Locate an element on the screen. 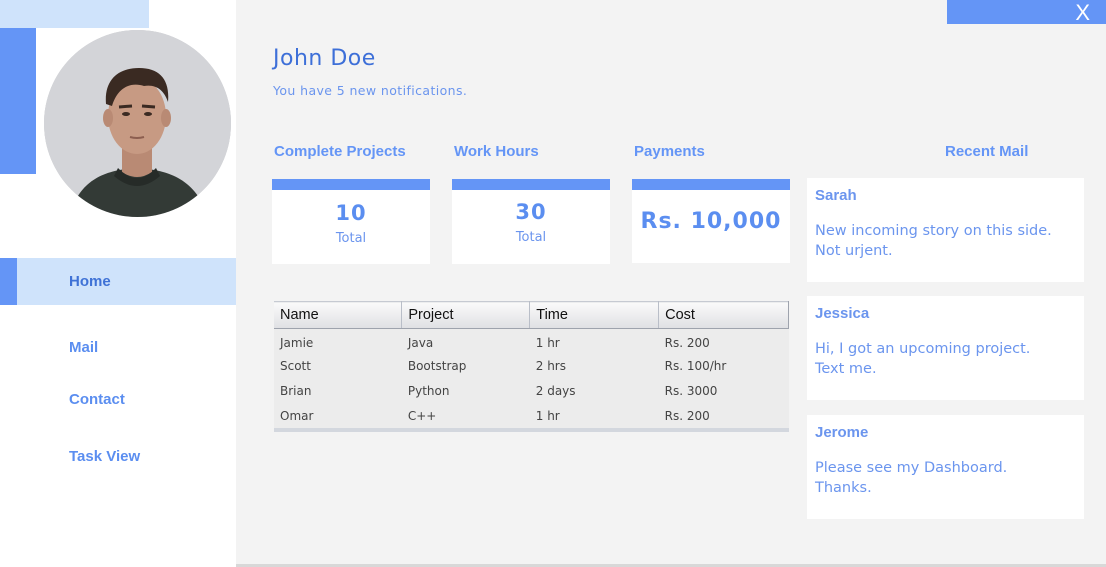  table-cell: C++ is located at coordinates (422, 416).